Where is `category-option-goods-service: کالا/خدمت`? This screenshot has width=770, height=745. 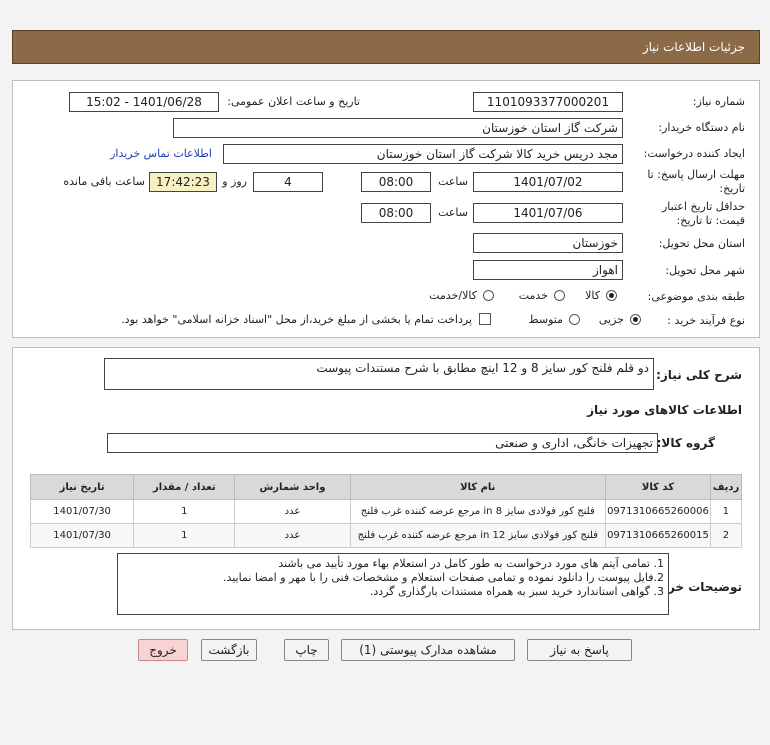 category-option-goods-service: کالا/خدمت is located at coordinates (453, 295).